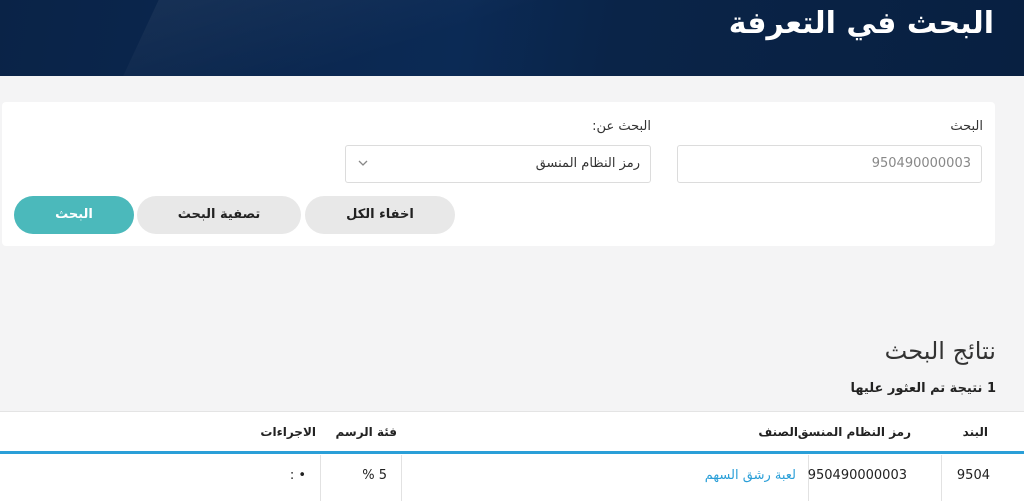 This screenshot has width=1024, height=501. I want to click on cell-fee: 5 %, so click(374, 475).